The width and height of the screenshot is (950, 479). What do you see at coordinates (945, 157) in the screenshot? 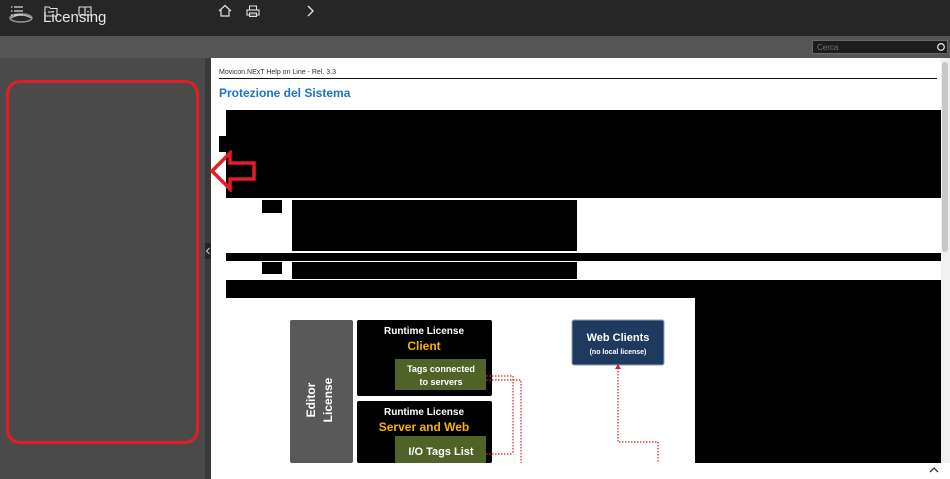
I see `scrollbar-thumb` at bounding box center [945, 157].